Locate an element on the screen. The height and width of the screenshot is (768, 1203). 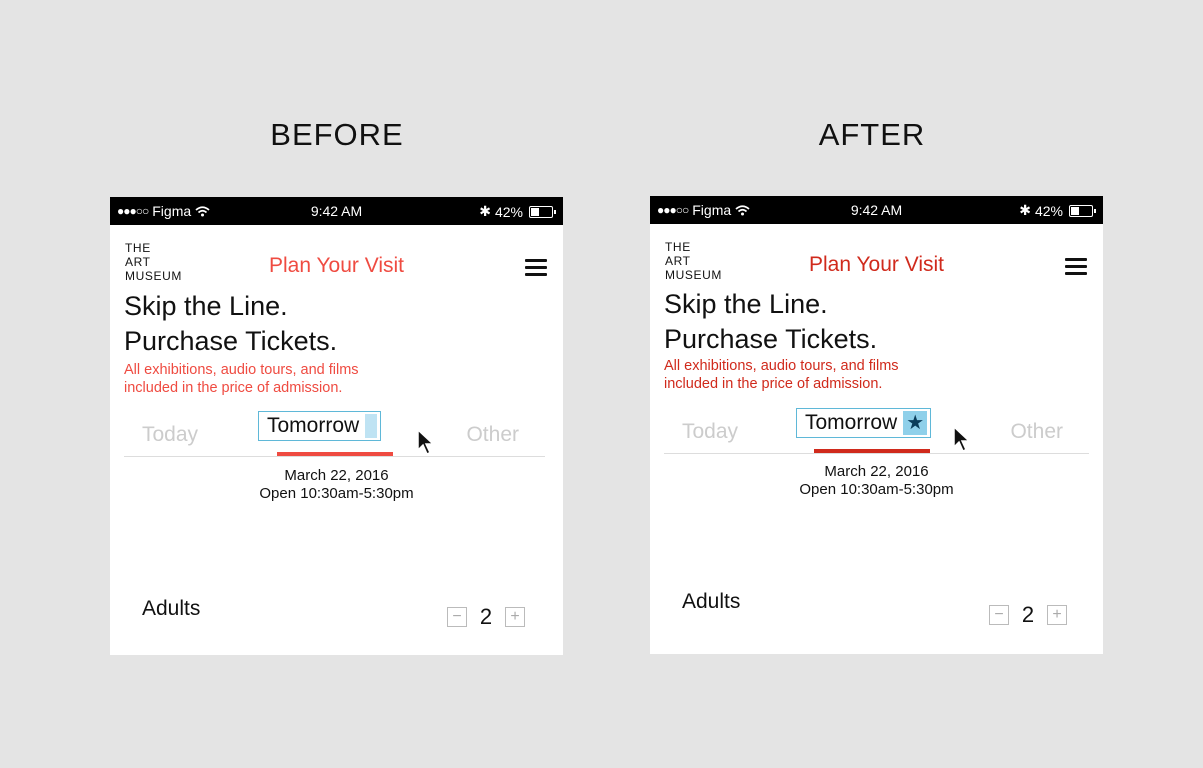
day-tabs: Today Tomorrow Other is located at coordinates (334, 434).